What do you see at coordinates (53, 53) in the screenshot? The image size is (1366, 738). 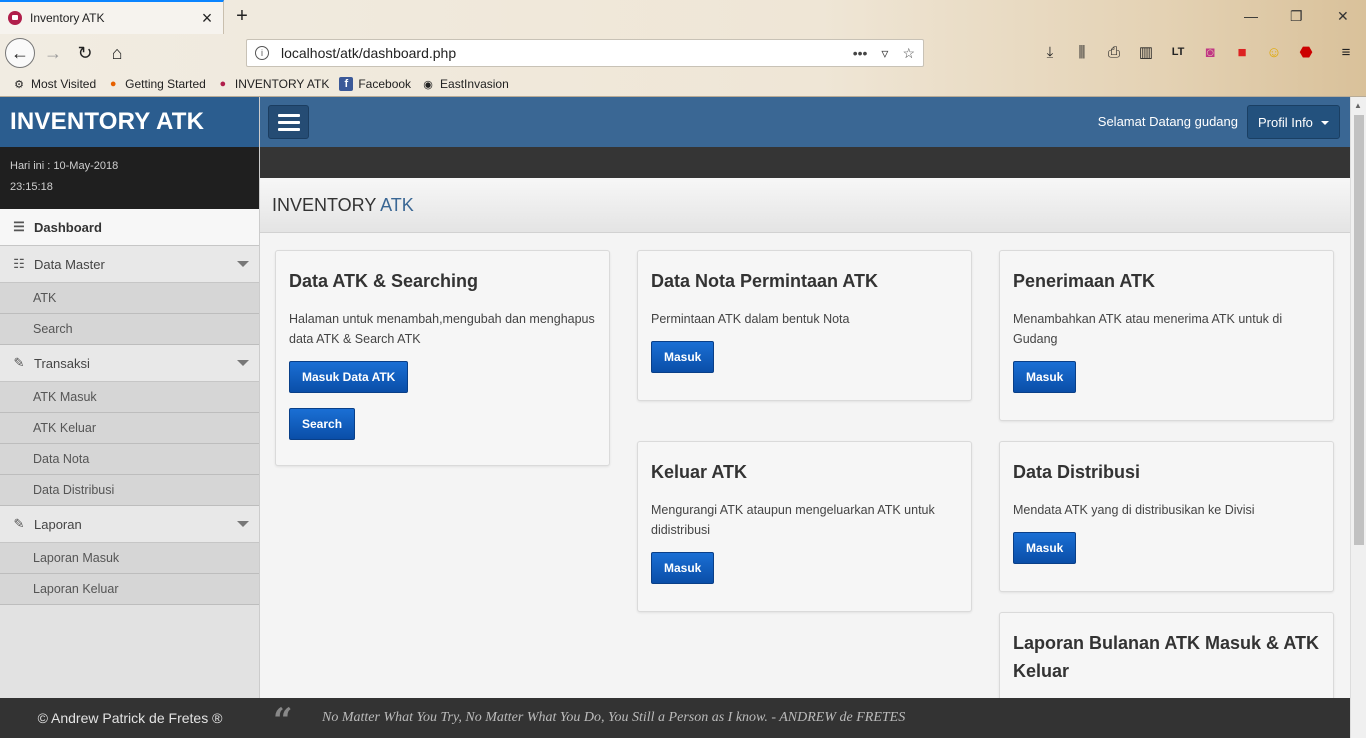 I see `forward-arrow-icon: →` at bounding box center [53, 53].